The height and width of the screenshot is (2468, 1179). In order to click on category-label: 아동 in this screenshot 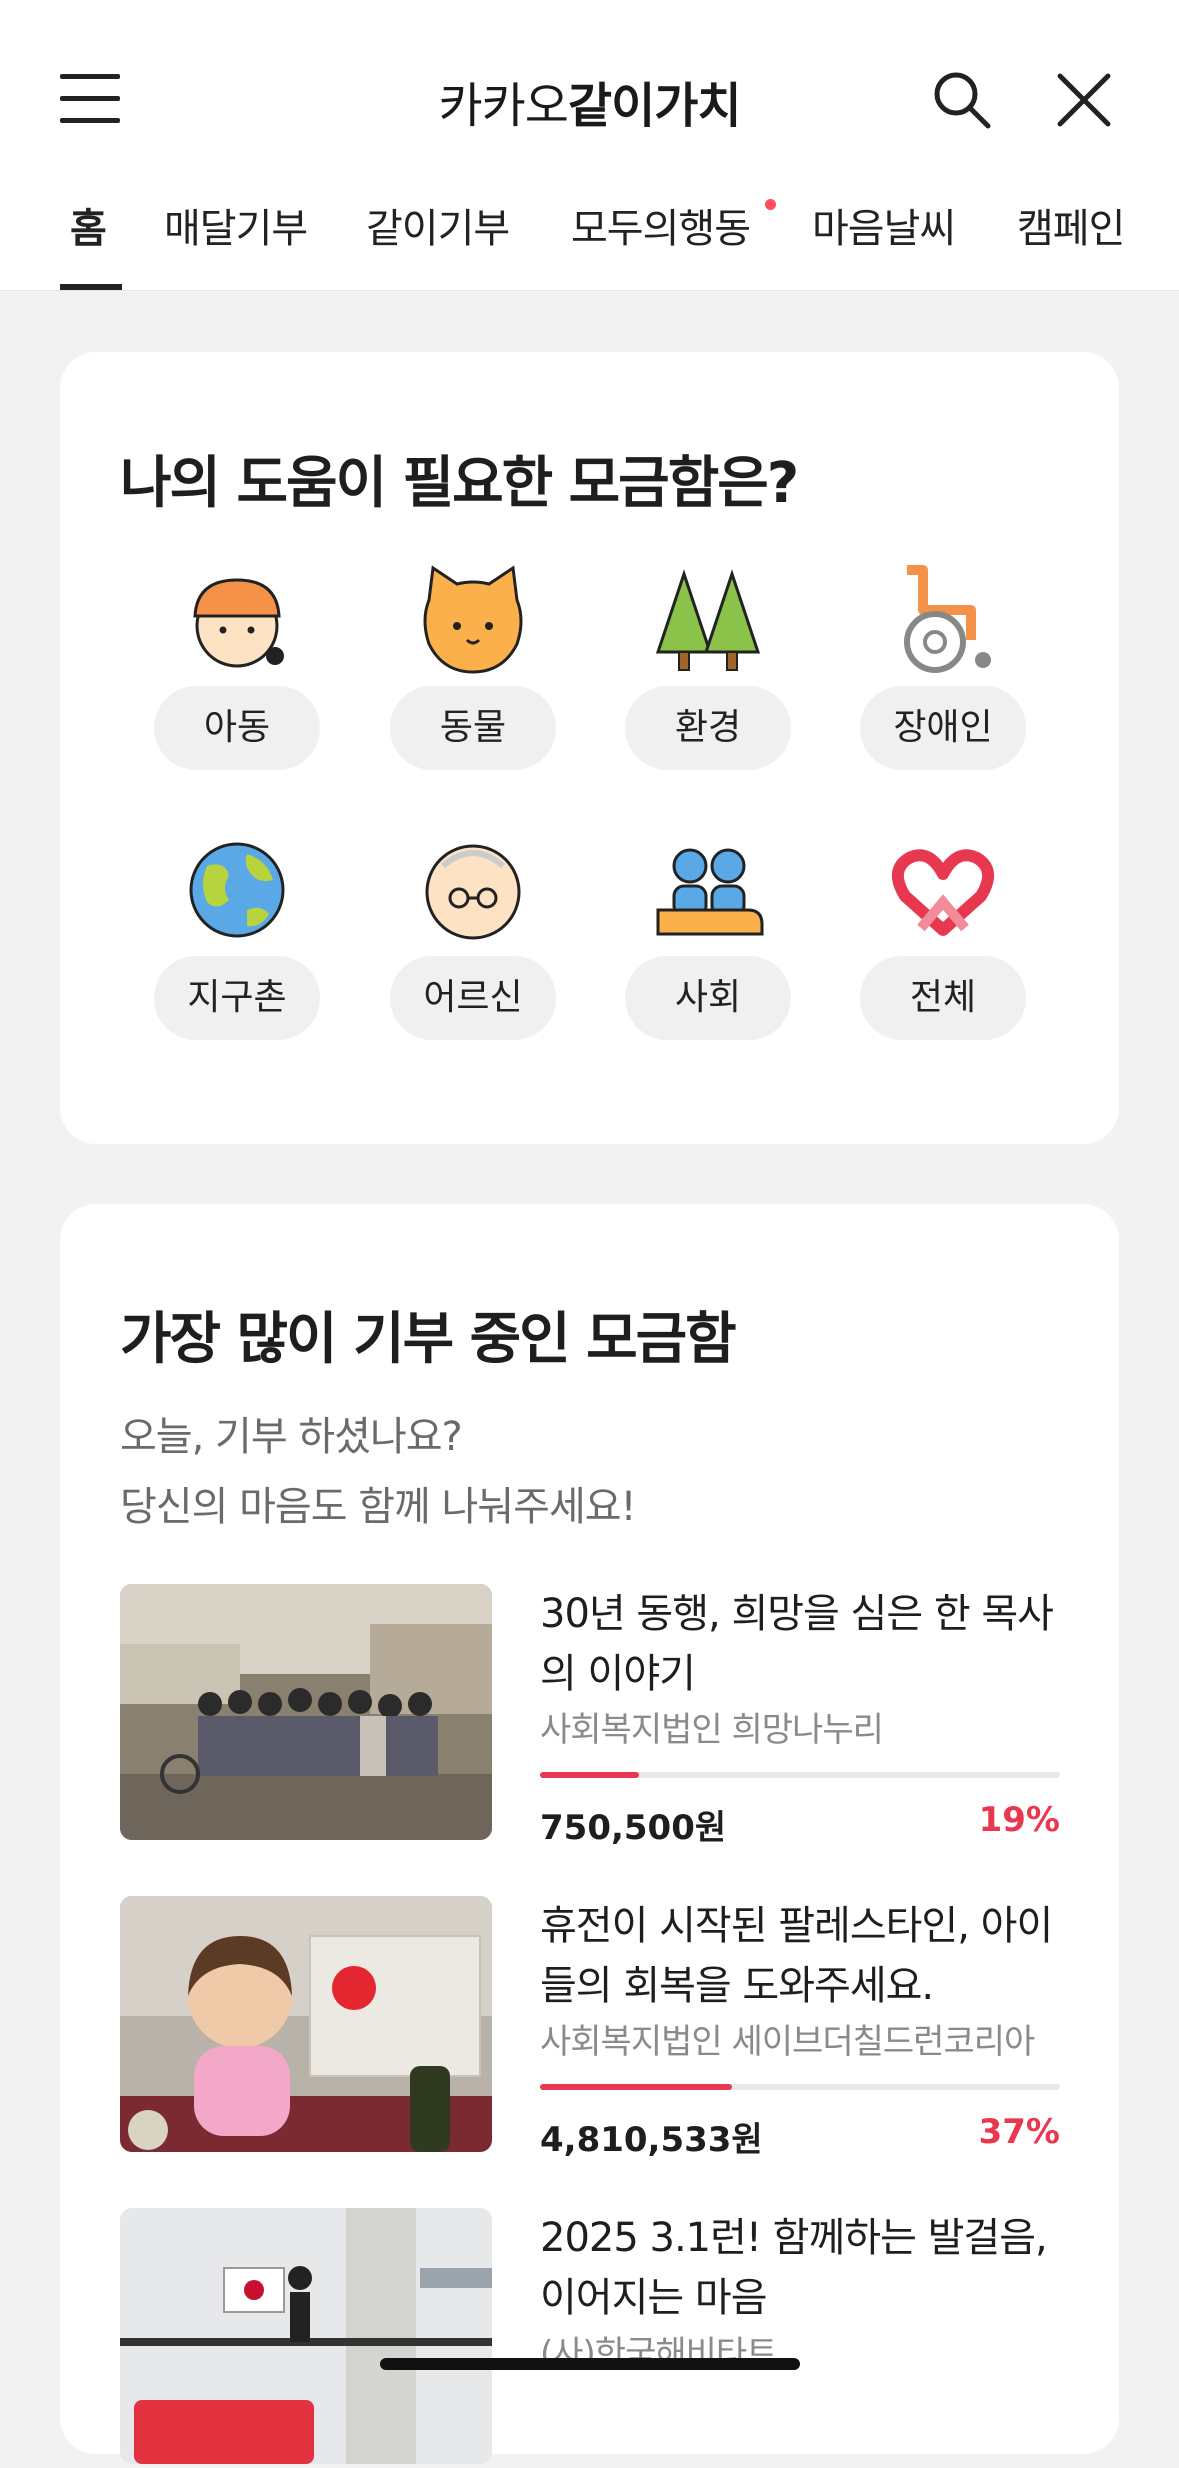, I will do `click(237, 728)`.